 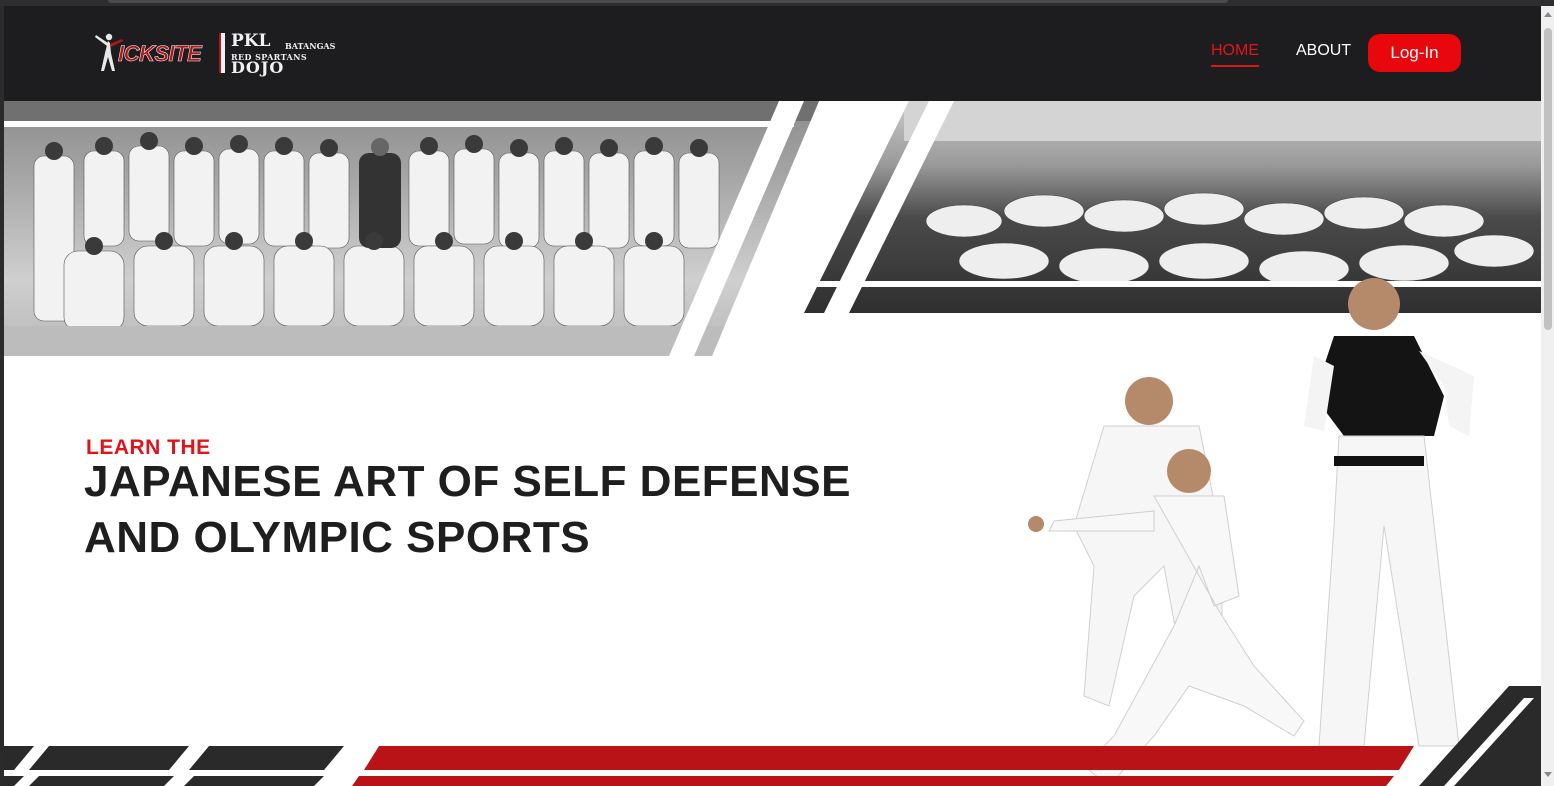 I want to click on nav-home-link: HOME, so click(x=1235, y=54).